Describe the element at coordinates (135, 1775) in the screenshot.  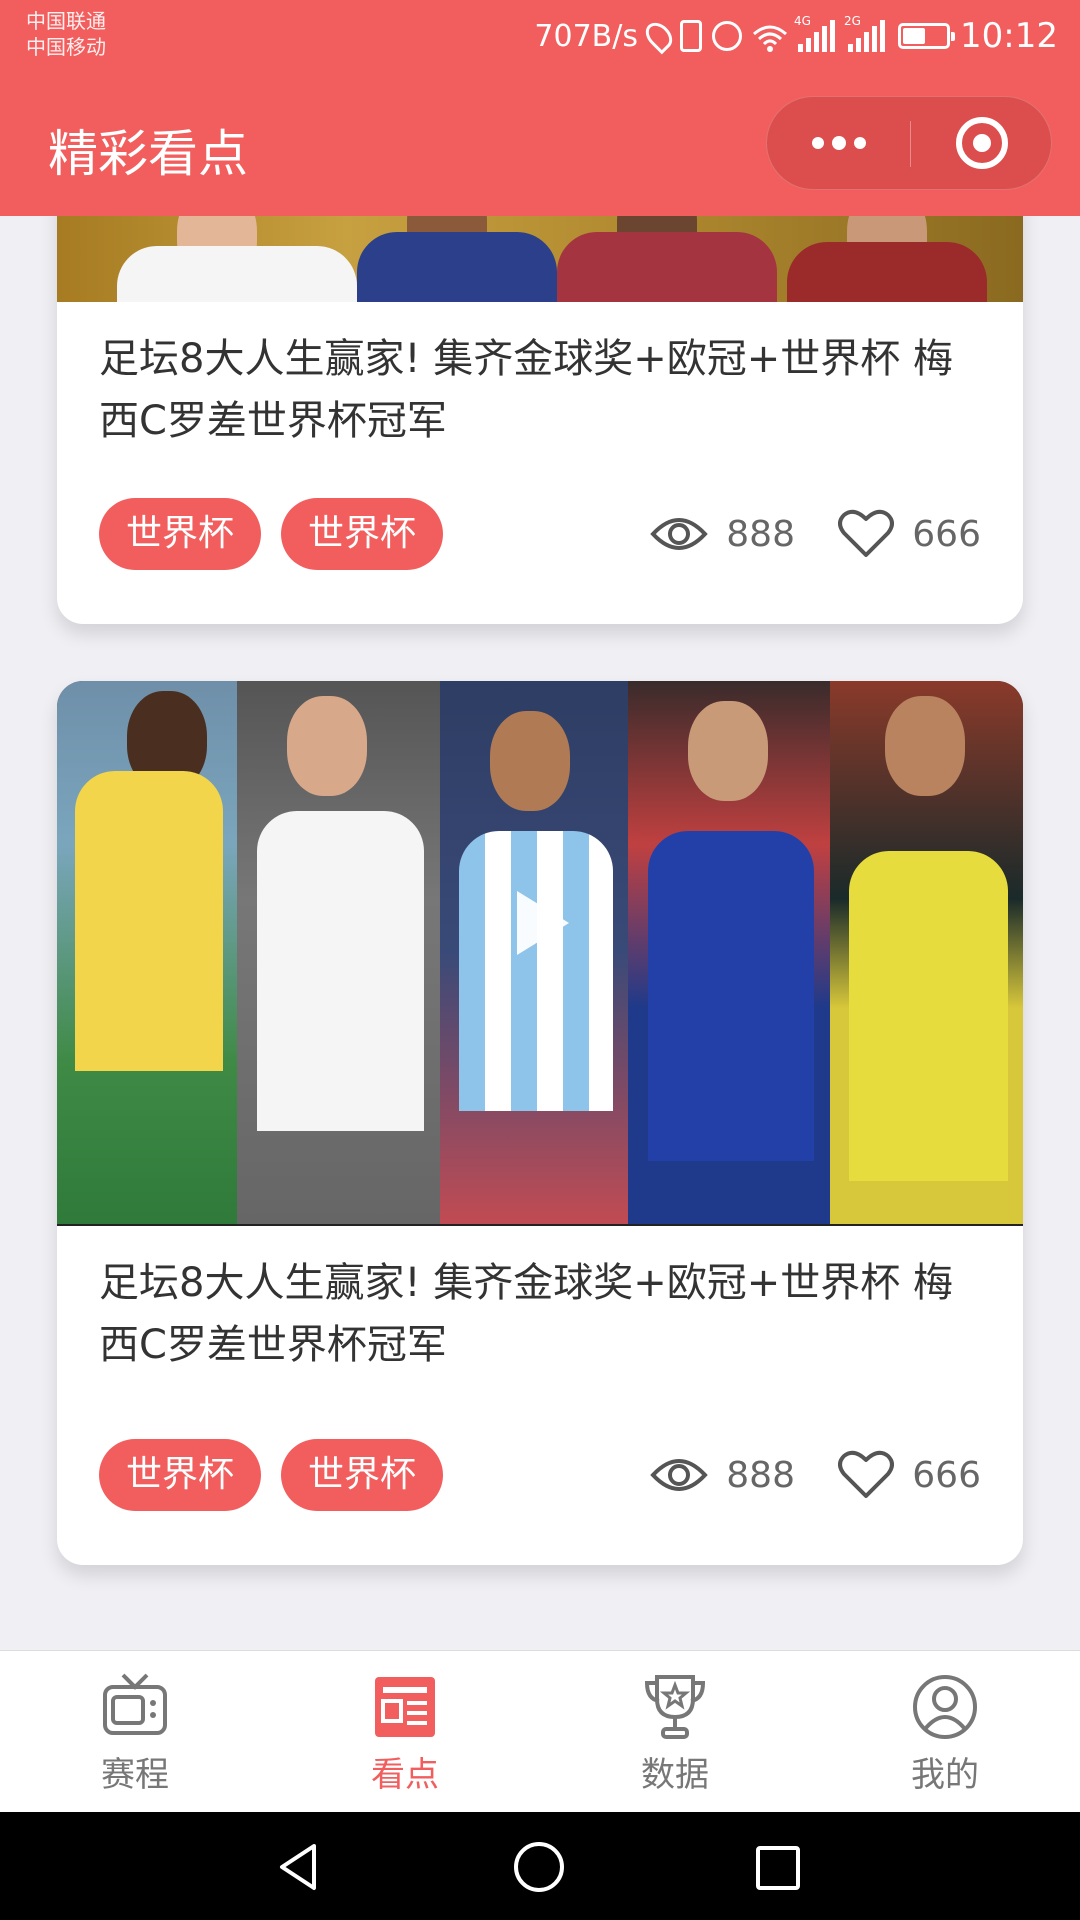
I see `tab-label: 赛程` at that location.